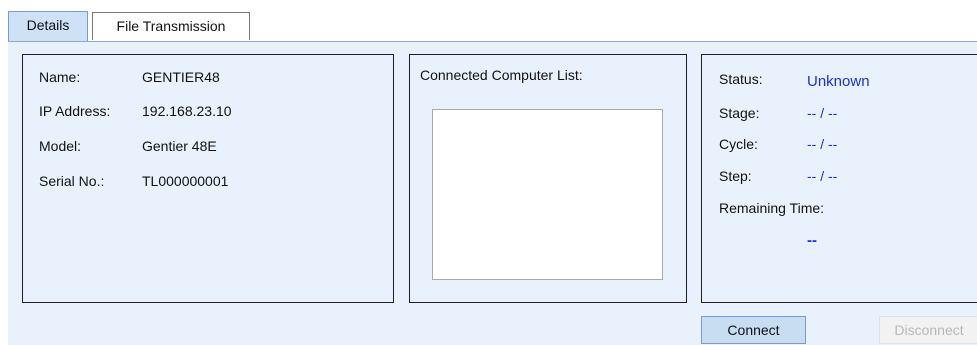 This screenshot has width=977, height=345. I want to click on status-value: Unknown, so click(838, 81).